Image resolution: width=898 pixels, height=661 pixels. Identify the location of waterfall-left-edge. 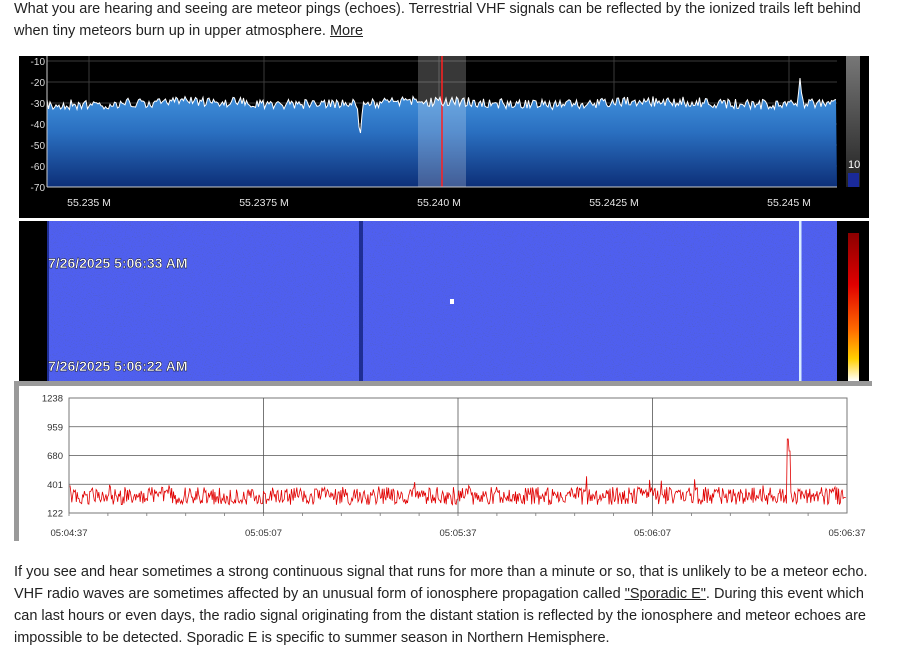
(48, 301).